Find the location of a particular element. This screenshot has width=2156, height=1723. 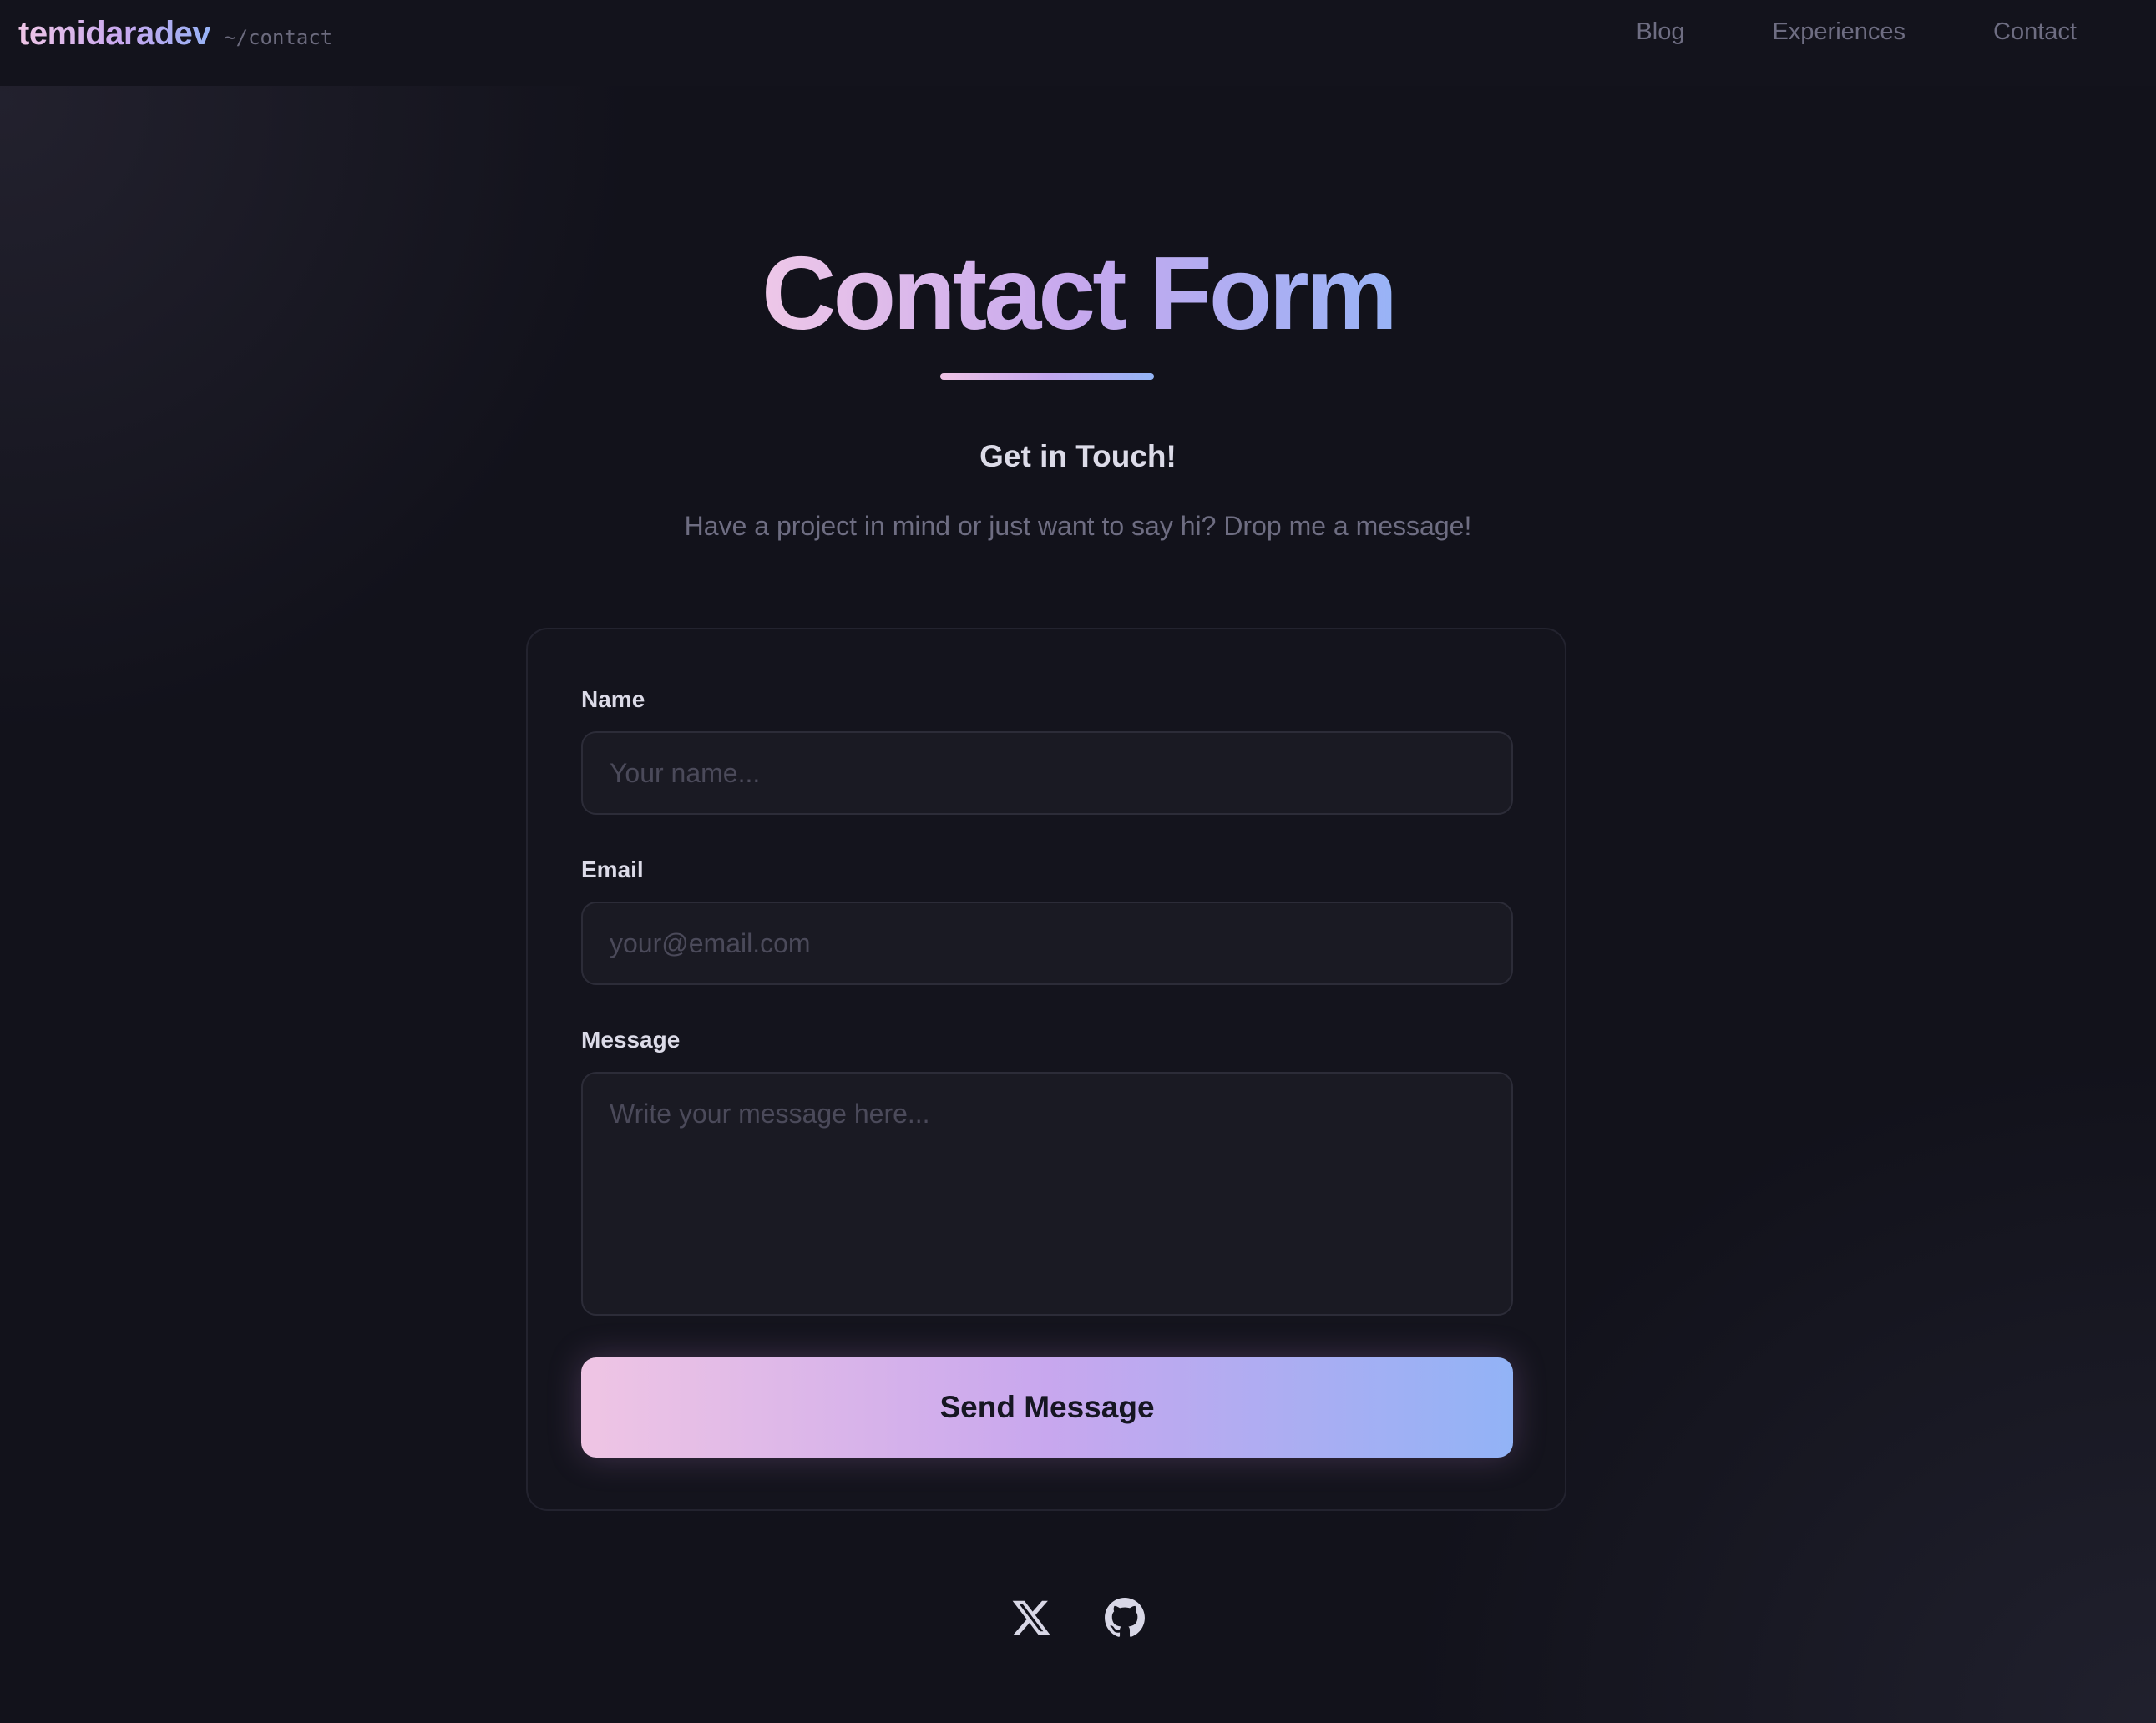

x-twitter-icon is located at coordinates (1031, 1617).